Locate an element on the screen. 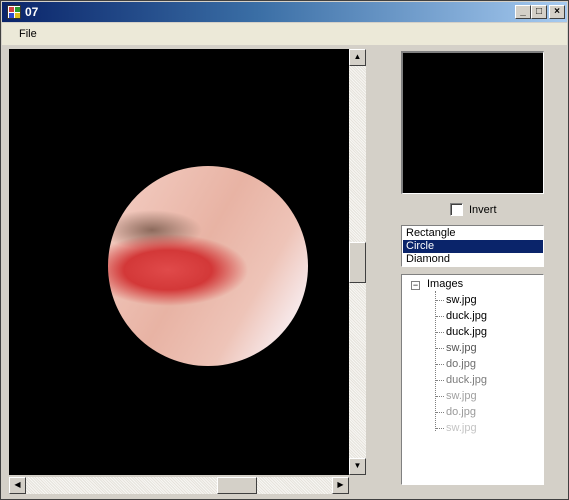 The width and height of the screenshot is (569, 500). close-button: × is located at coordinates (557, 12).